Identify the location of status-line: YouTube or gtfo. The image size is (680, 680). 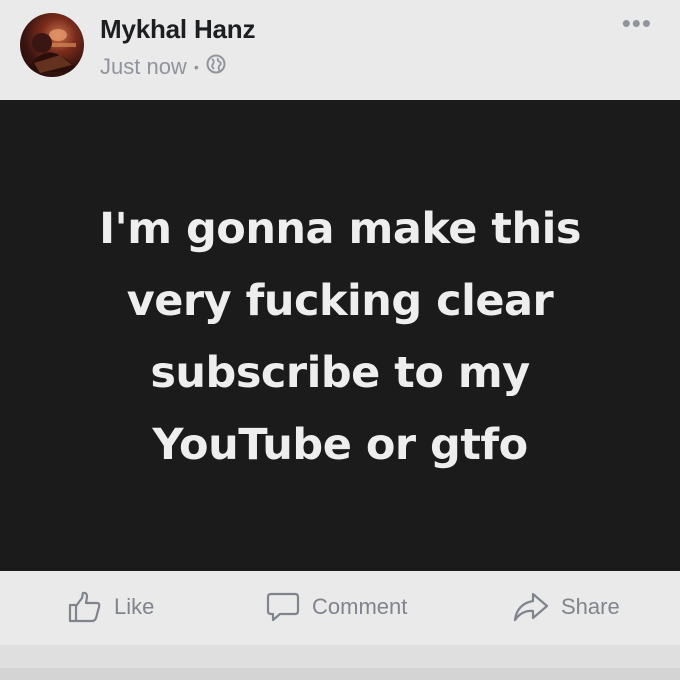
(340, 444).